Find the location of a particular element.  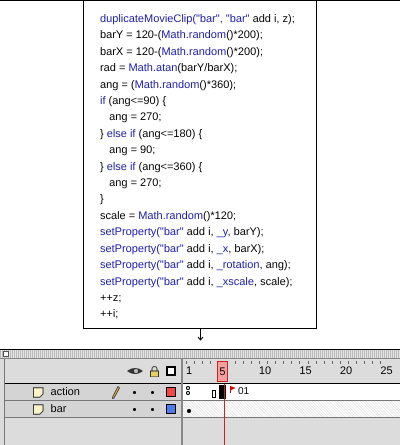

frame-number: 15 is located at coordinates (305, 371).